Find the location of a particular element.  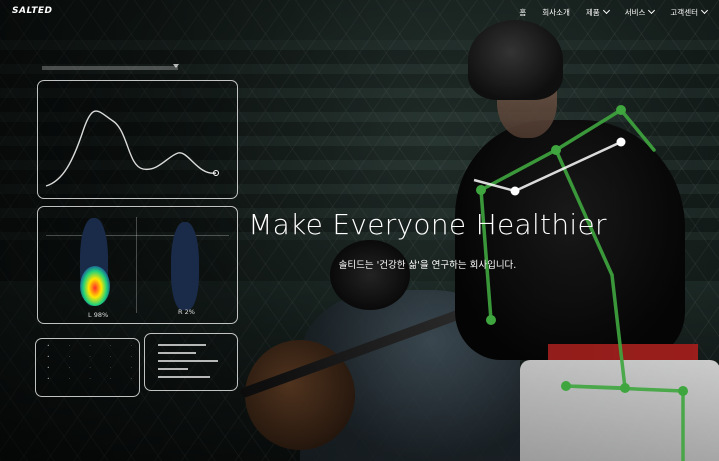

nav-item-services: 서비스 is located at coordinates (640, 12).